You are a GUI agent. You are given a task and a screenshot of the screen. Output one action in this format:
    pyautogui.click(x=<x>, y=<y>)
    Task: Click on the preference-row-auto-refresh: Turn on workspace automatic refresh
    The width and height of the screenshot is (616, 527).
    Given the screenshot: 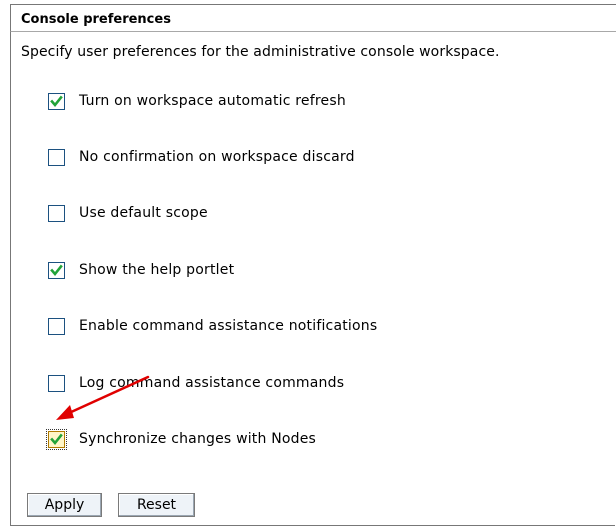 What is the action you would take?
    pyautogui.click(x=197, y=101)
    